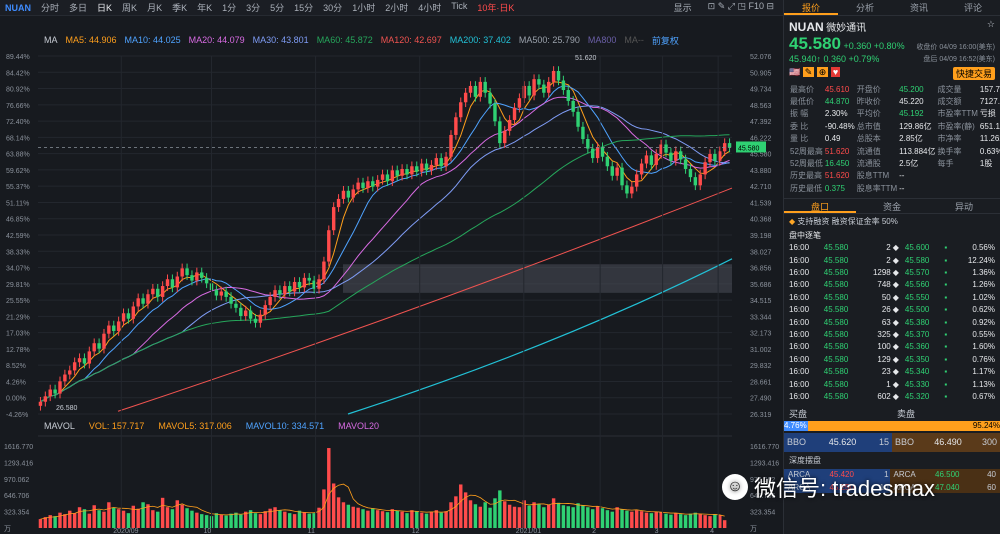 The width and height of the screenshot is (1000, 534). I want to click on high-label: 51.620, so click(586, 58).